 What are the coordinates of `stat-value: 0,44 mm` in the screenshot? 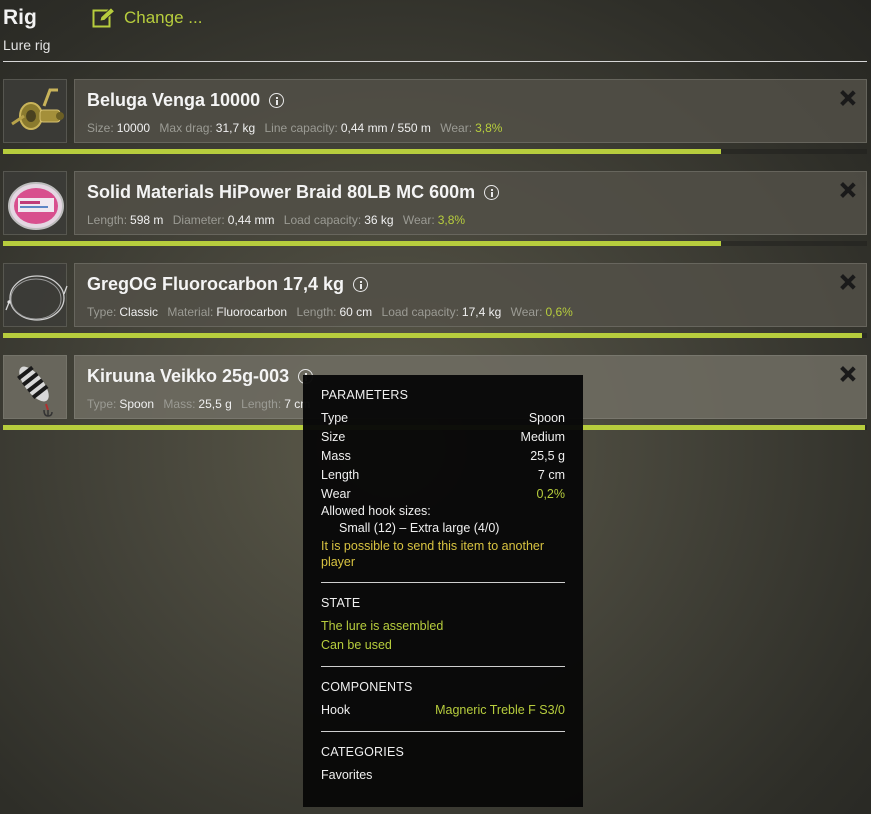 It's located at (251, 220).